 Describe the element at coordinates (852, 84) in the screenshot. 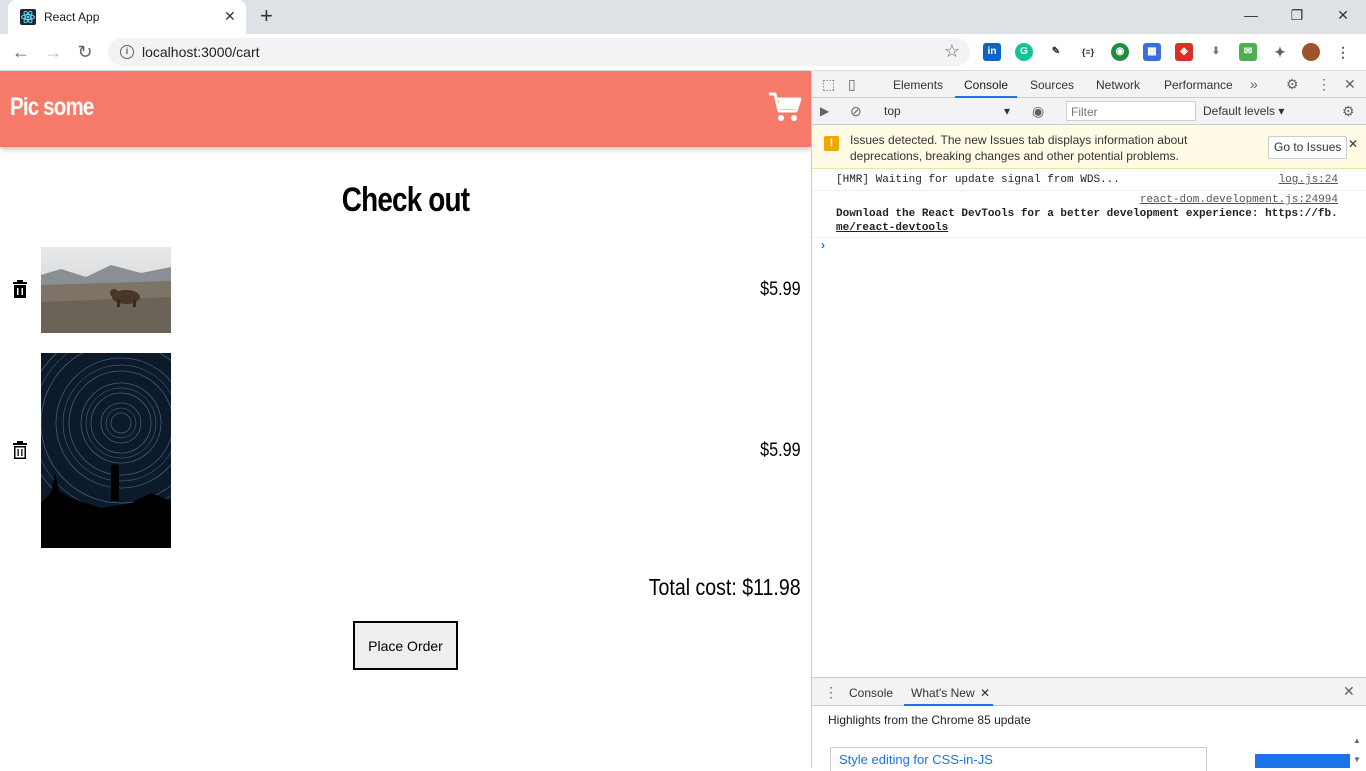

I see `device-toolbar-icon: ▯` at that location.